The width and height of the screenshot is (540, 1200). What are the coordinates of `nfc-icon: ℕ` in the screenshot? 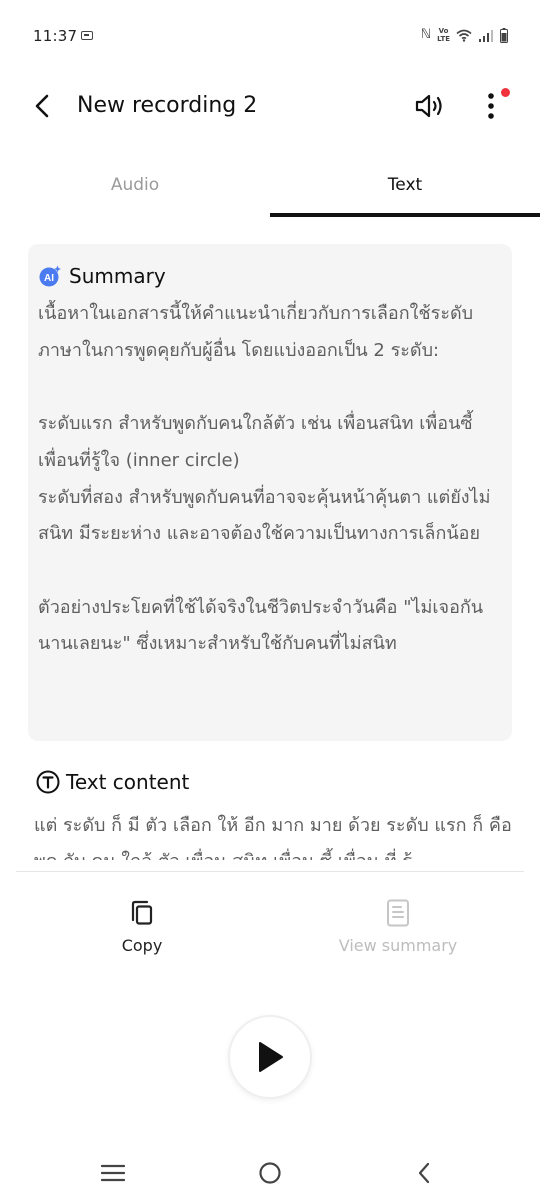 It's located at (426, 34).